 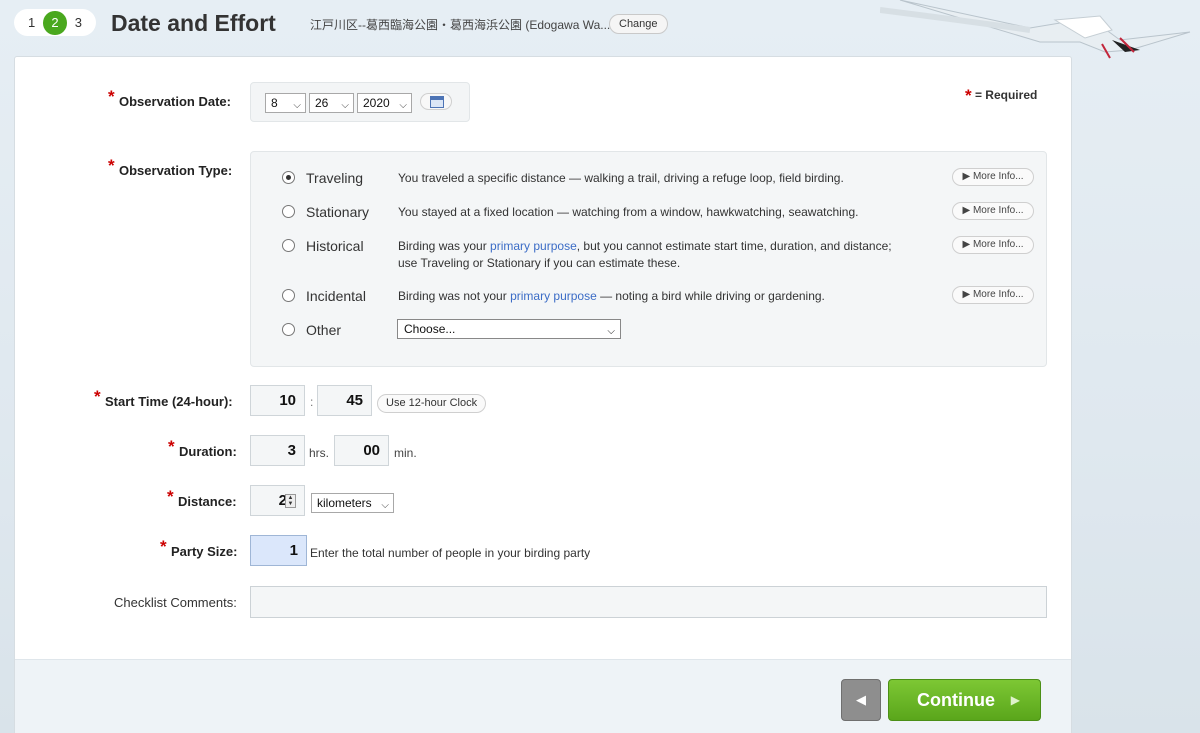 I want to click on checklist-comments-label: Checklist Comments:, so click(x=175, y=602).